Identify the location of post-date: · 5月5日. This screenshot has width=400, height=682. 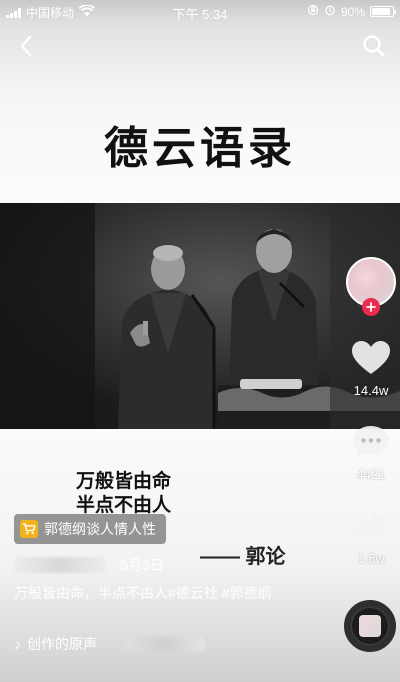
(138, 565).